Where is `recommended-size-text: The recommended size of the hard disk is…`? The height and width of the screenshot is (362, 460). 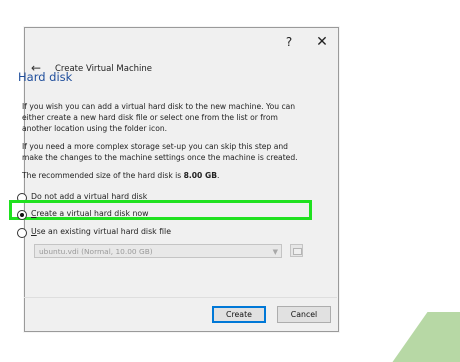
recommended-size-text: The recommended size of the hard disk is… is located at coordinates (160, 175).